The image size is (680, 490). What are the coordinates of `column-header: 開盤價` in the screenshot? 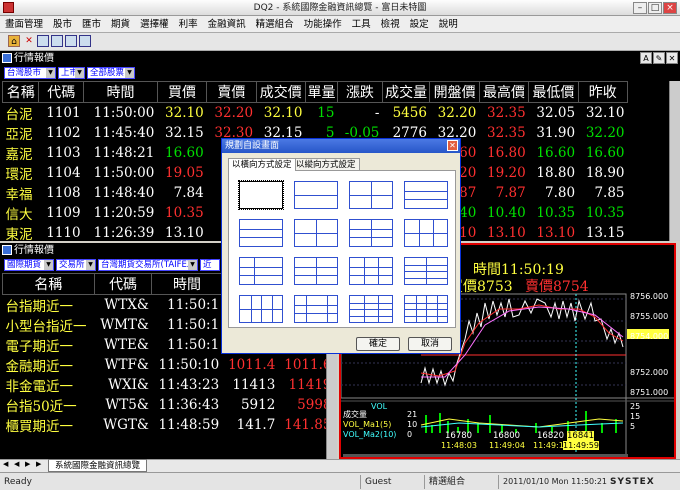 It's located at (454, 92).